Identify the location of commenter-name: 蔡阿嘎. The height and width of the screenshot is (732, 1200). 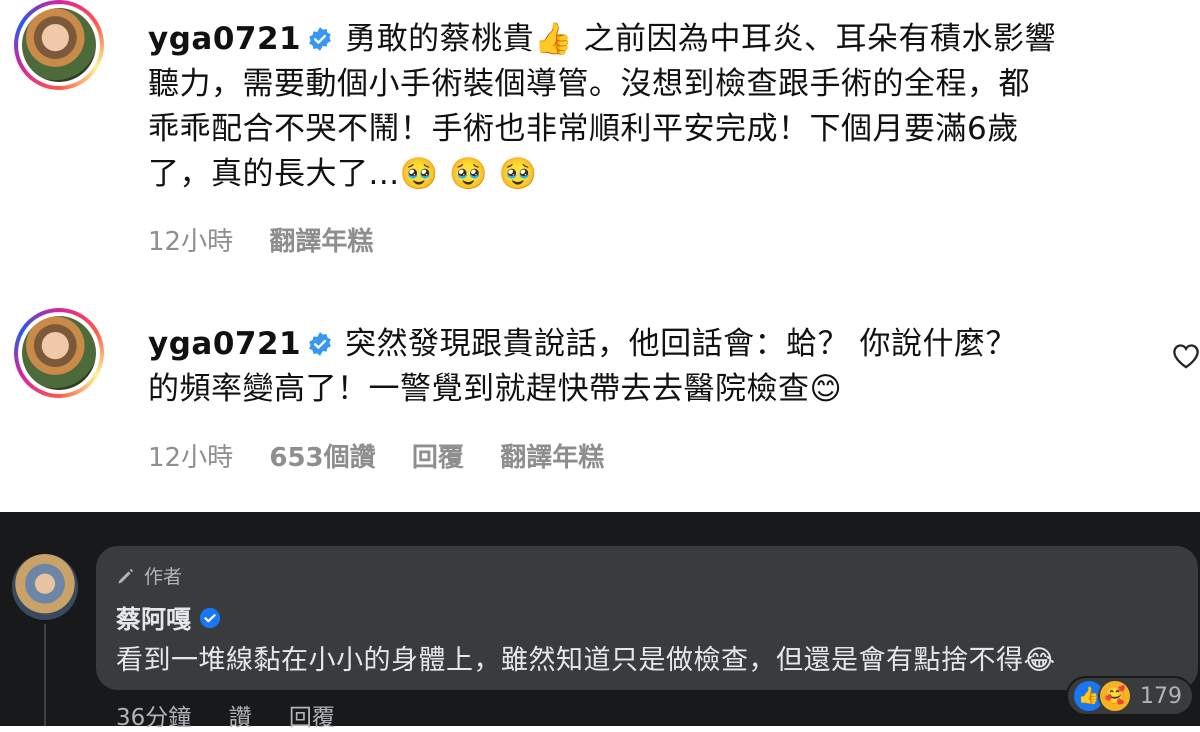
(168, 618).